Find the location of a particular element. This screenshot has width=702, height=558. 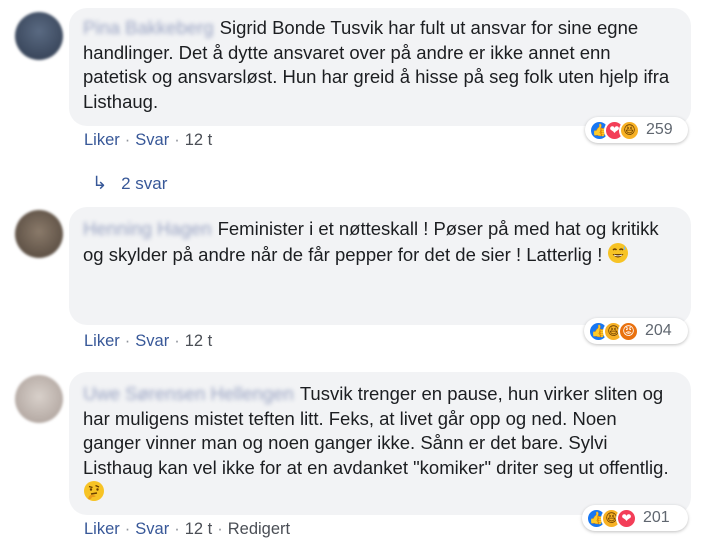

reactions-summary: 👍 😆 😡 204 is located at coordinates (636, 331).